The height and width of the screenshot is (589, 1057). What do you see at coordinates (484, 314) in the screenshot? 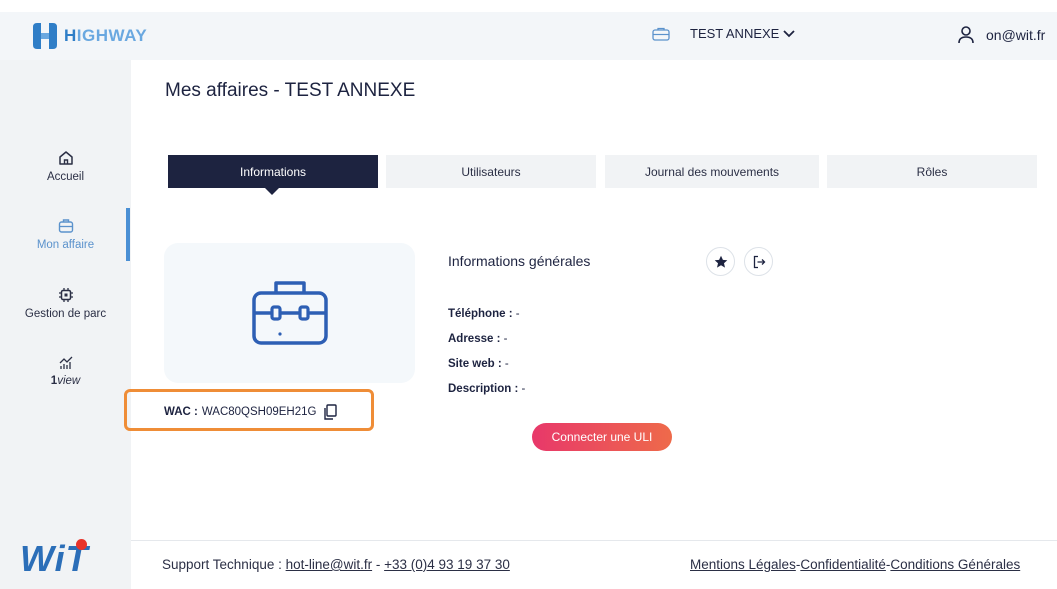
I see `field-telephone: Téléphone : -` at bounding box center [484, 314].